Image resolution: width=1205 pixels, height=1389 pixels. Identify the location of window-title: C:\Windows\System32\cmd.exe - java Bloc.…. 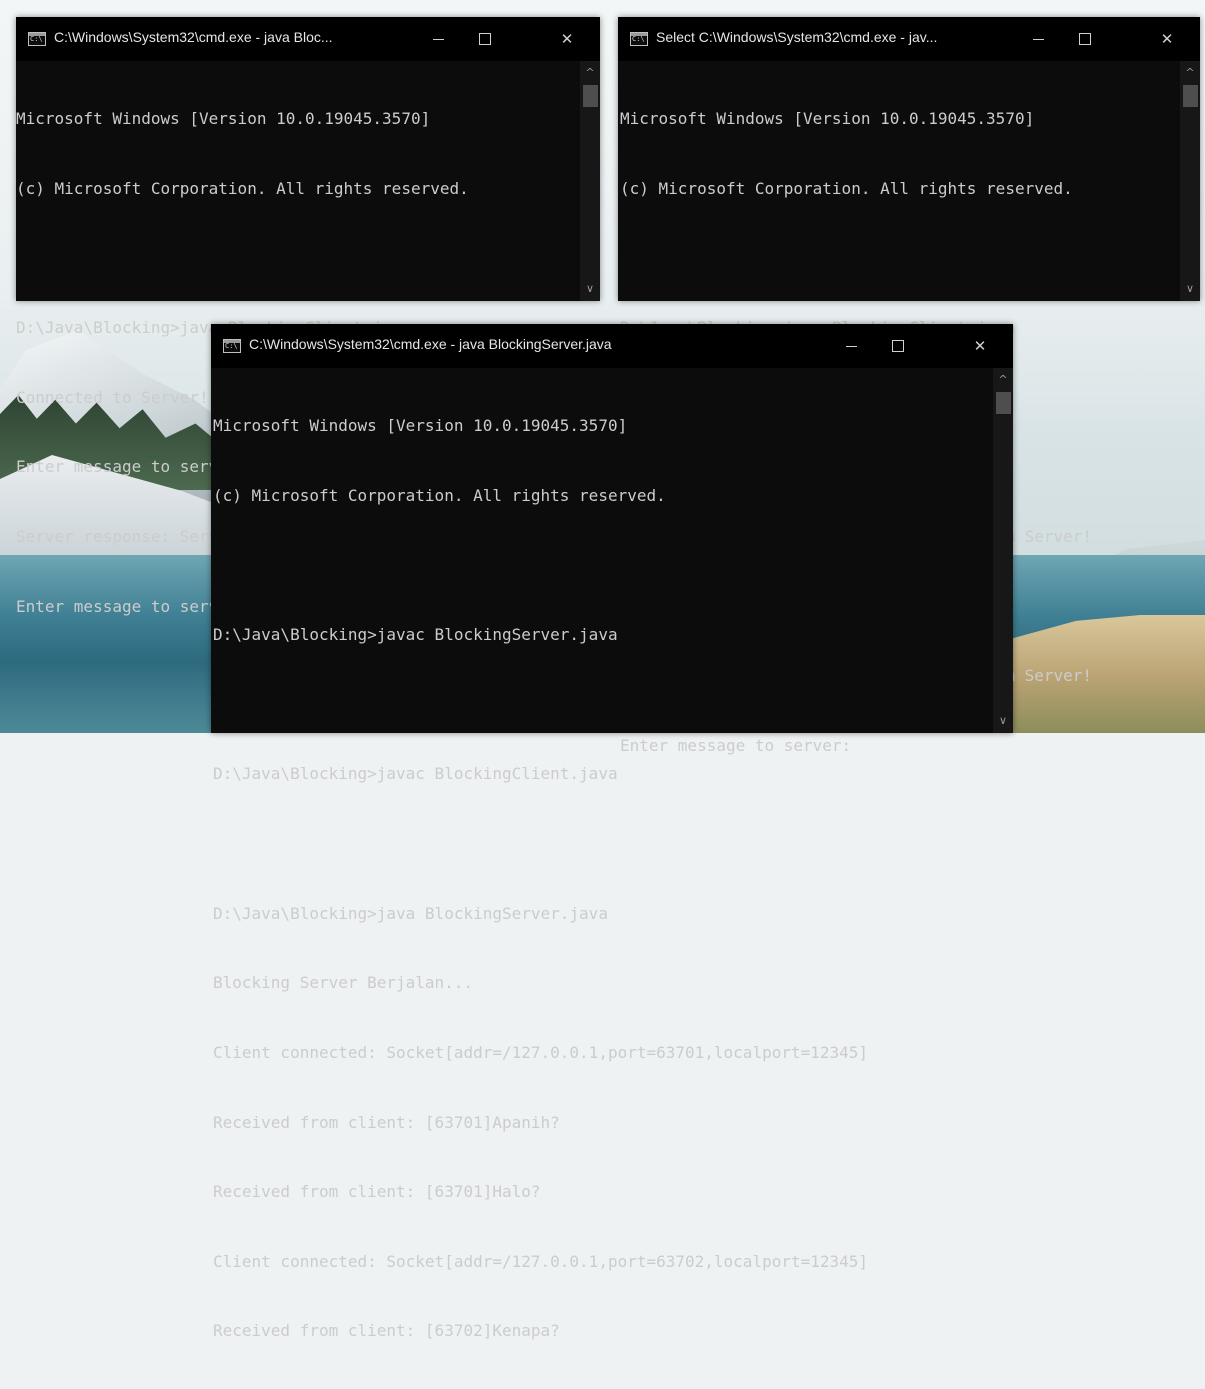
(193, 37).